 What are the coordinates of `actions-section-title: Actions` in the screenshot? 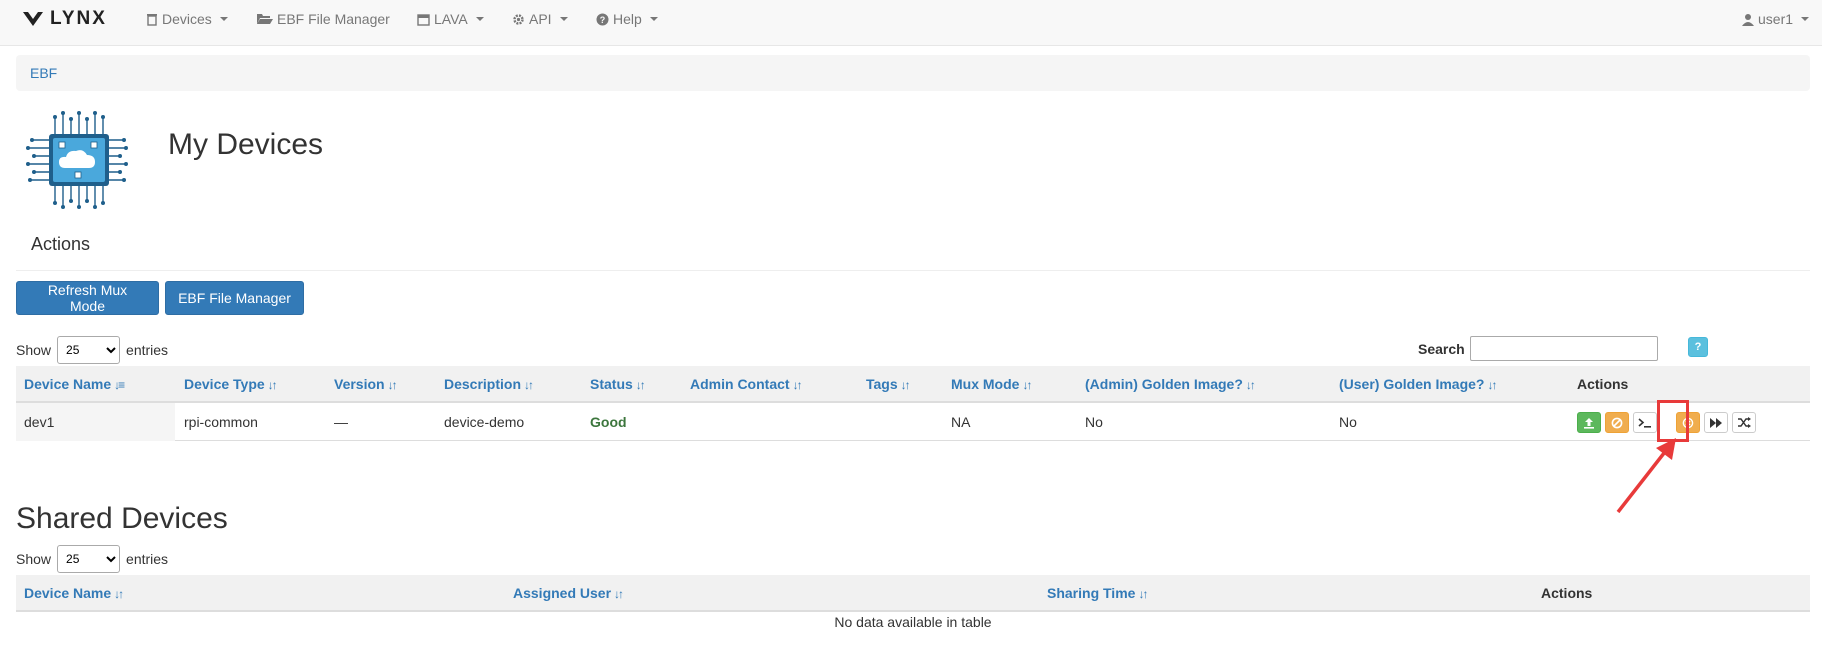 It's located at (61, 244).